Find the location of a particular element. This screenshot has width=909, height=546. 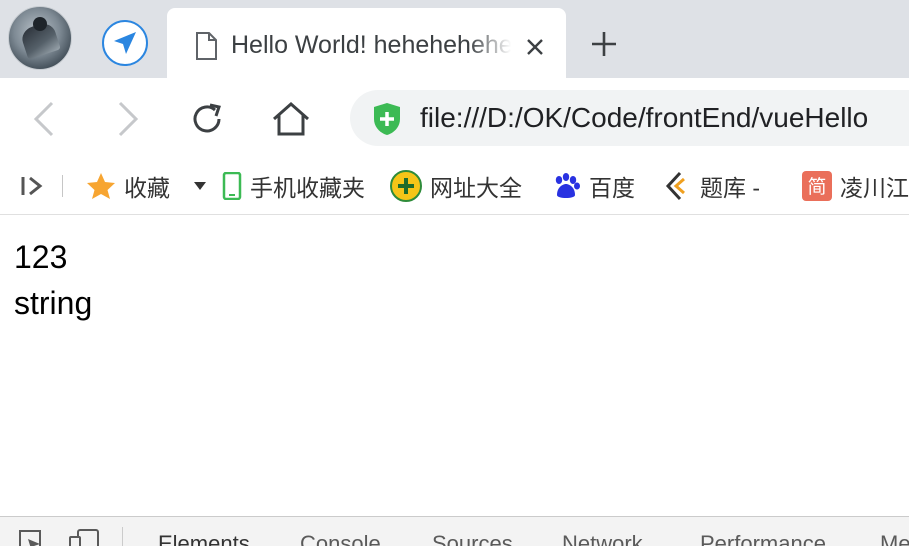

devtools-tab-sources: Sources is located at coordinates (472, 538).